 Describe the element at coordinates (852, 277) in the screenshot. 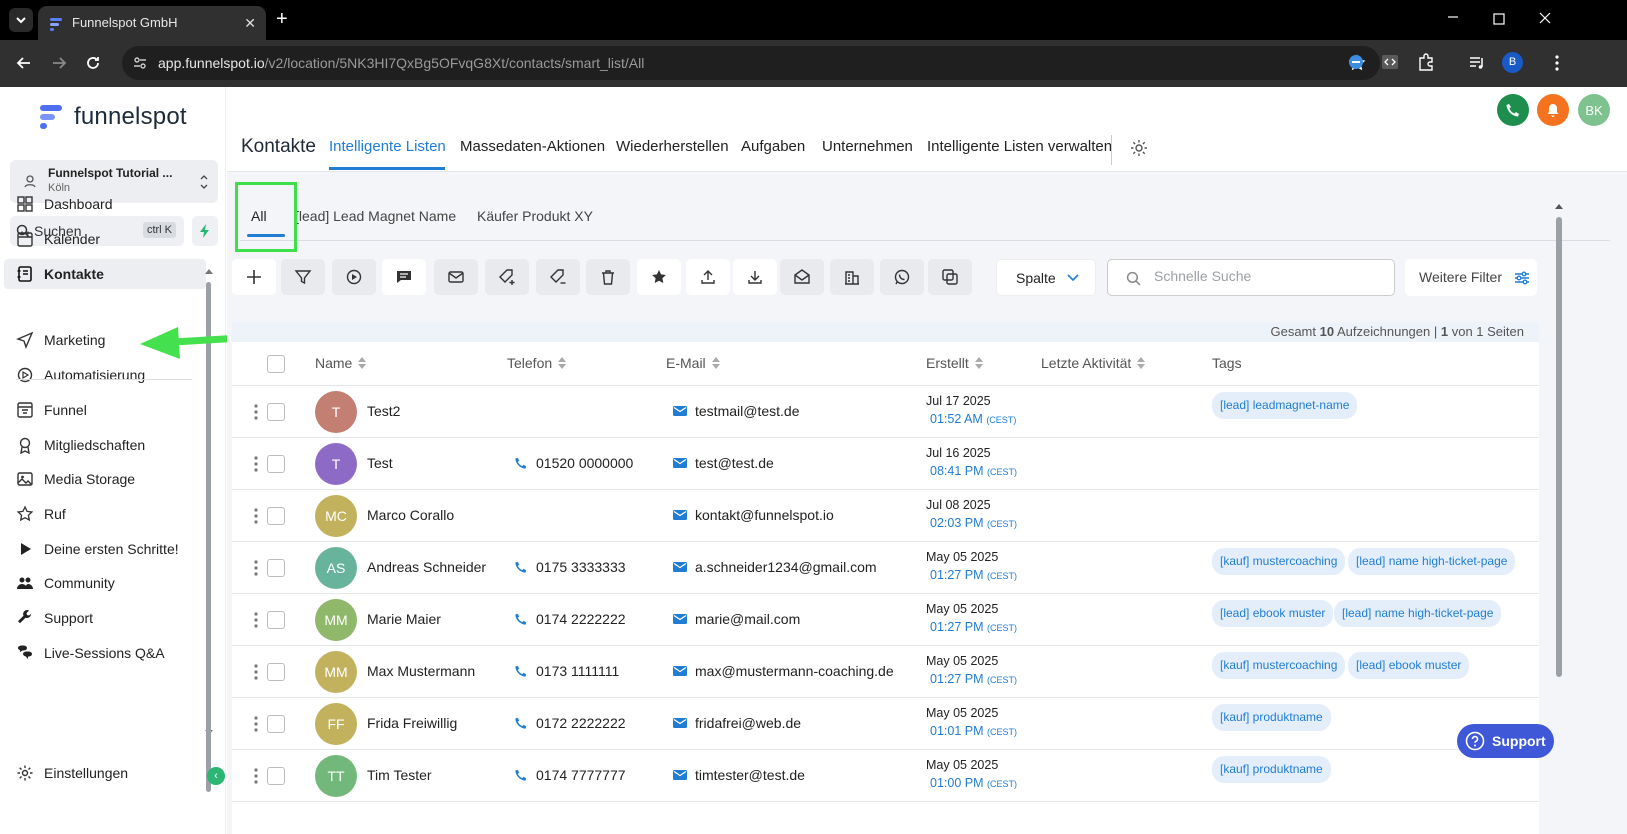

I see `company-button` at that location.